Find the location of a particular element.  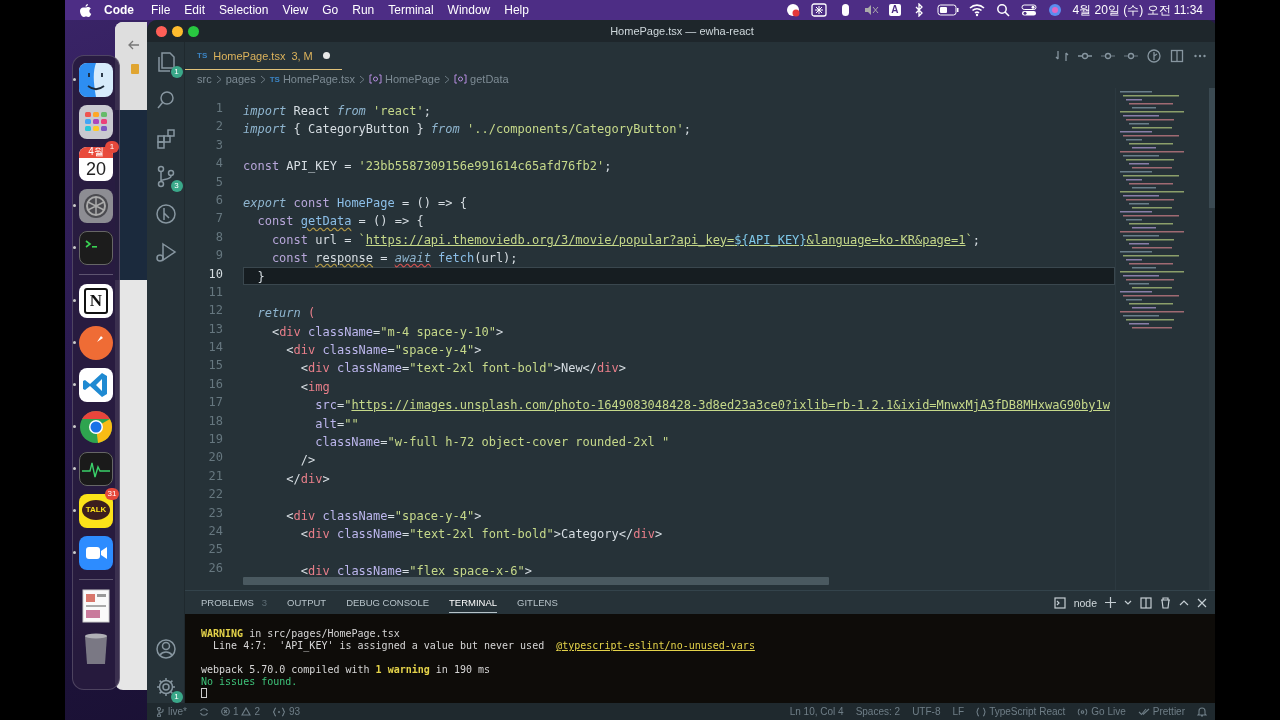

calendar-month: 4월 is located at coordinates (96, 152).